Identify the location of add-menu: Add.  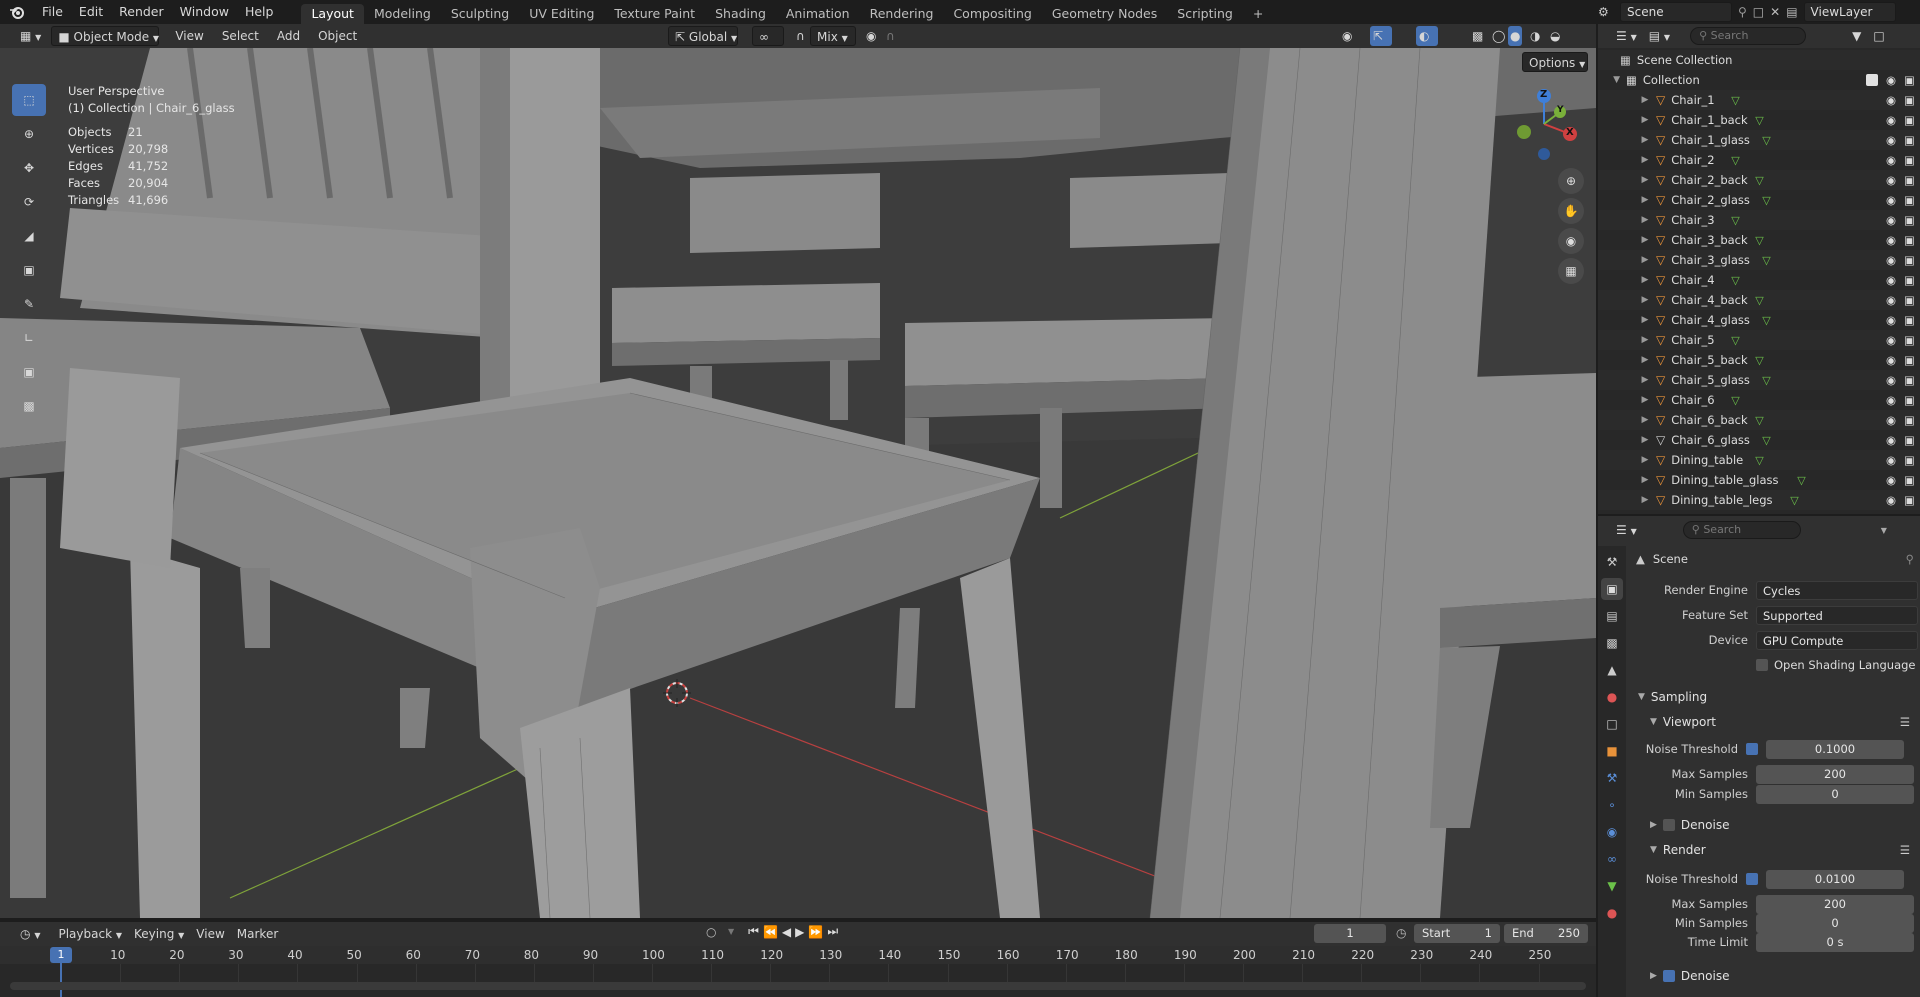
(288, 36).